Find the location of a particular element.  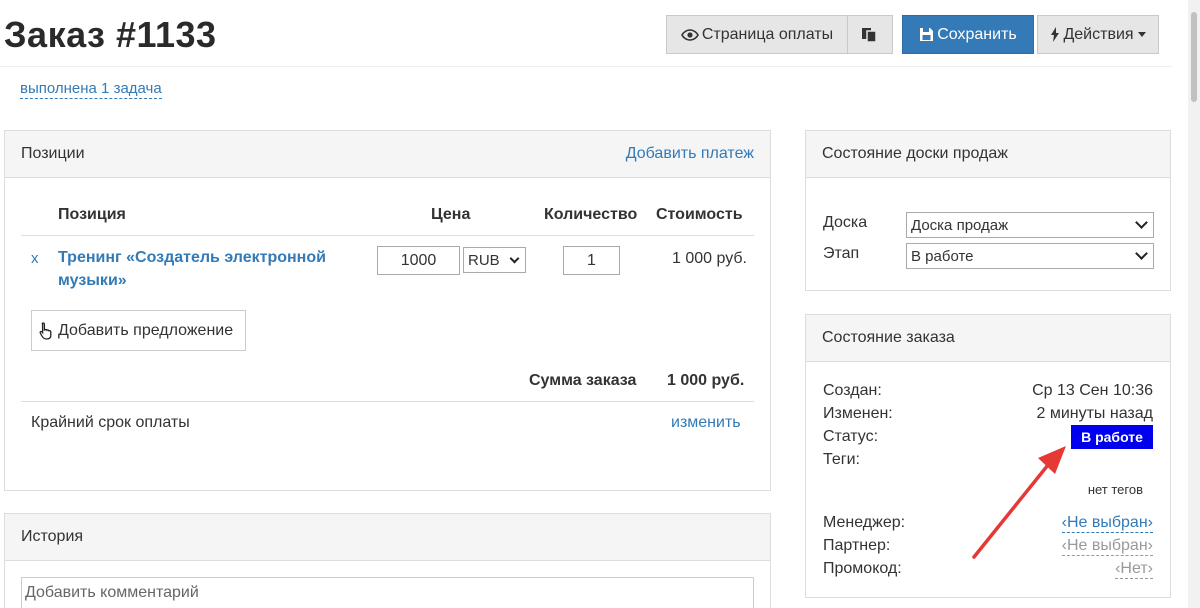

history-panel-header: История is located at coordinates (387, 537).